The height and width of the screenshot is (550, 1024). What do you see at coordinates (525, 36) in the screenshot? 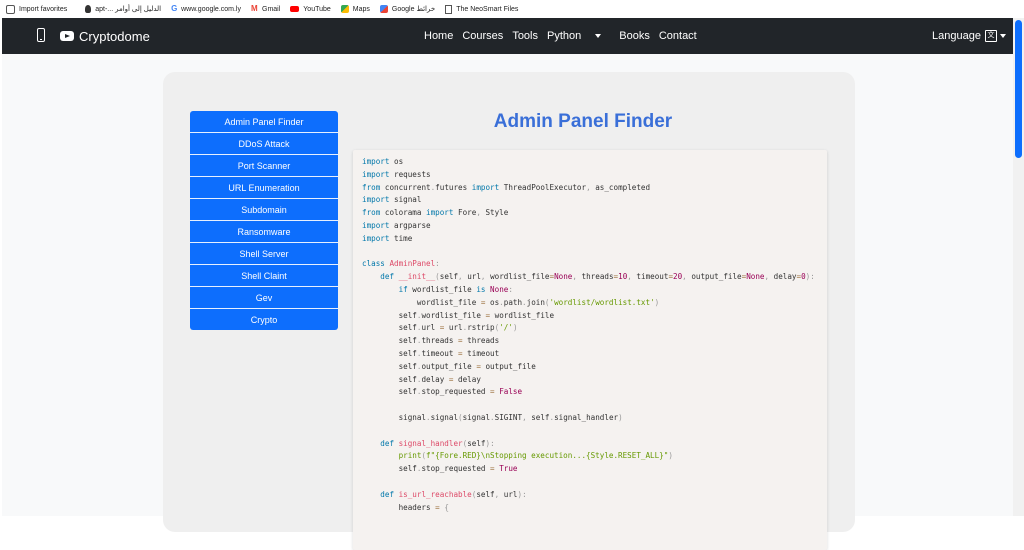
I see `nav-tools: Tools` at bounding box center [525, 36].